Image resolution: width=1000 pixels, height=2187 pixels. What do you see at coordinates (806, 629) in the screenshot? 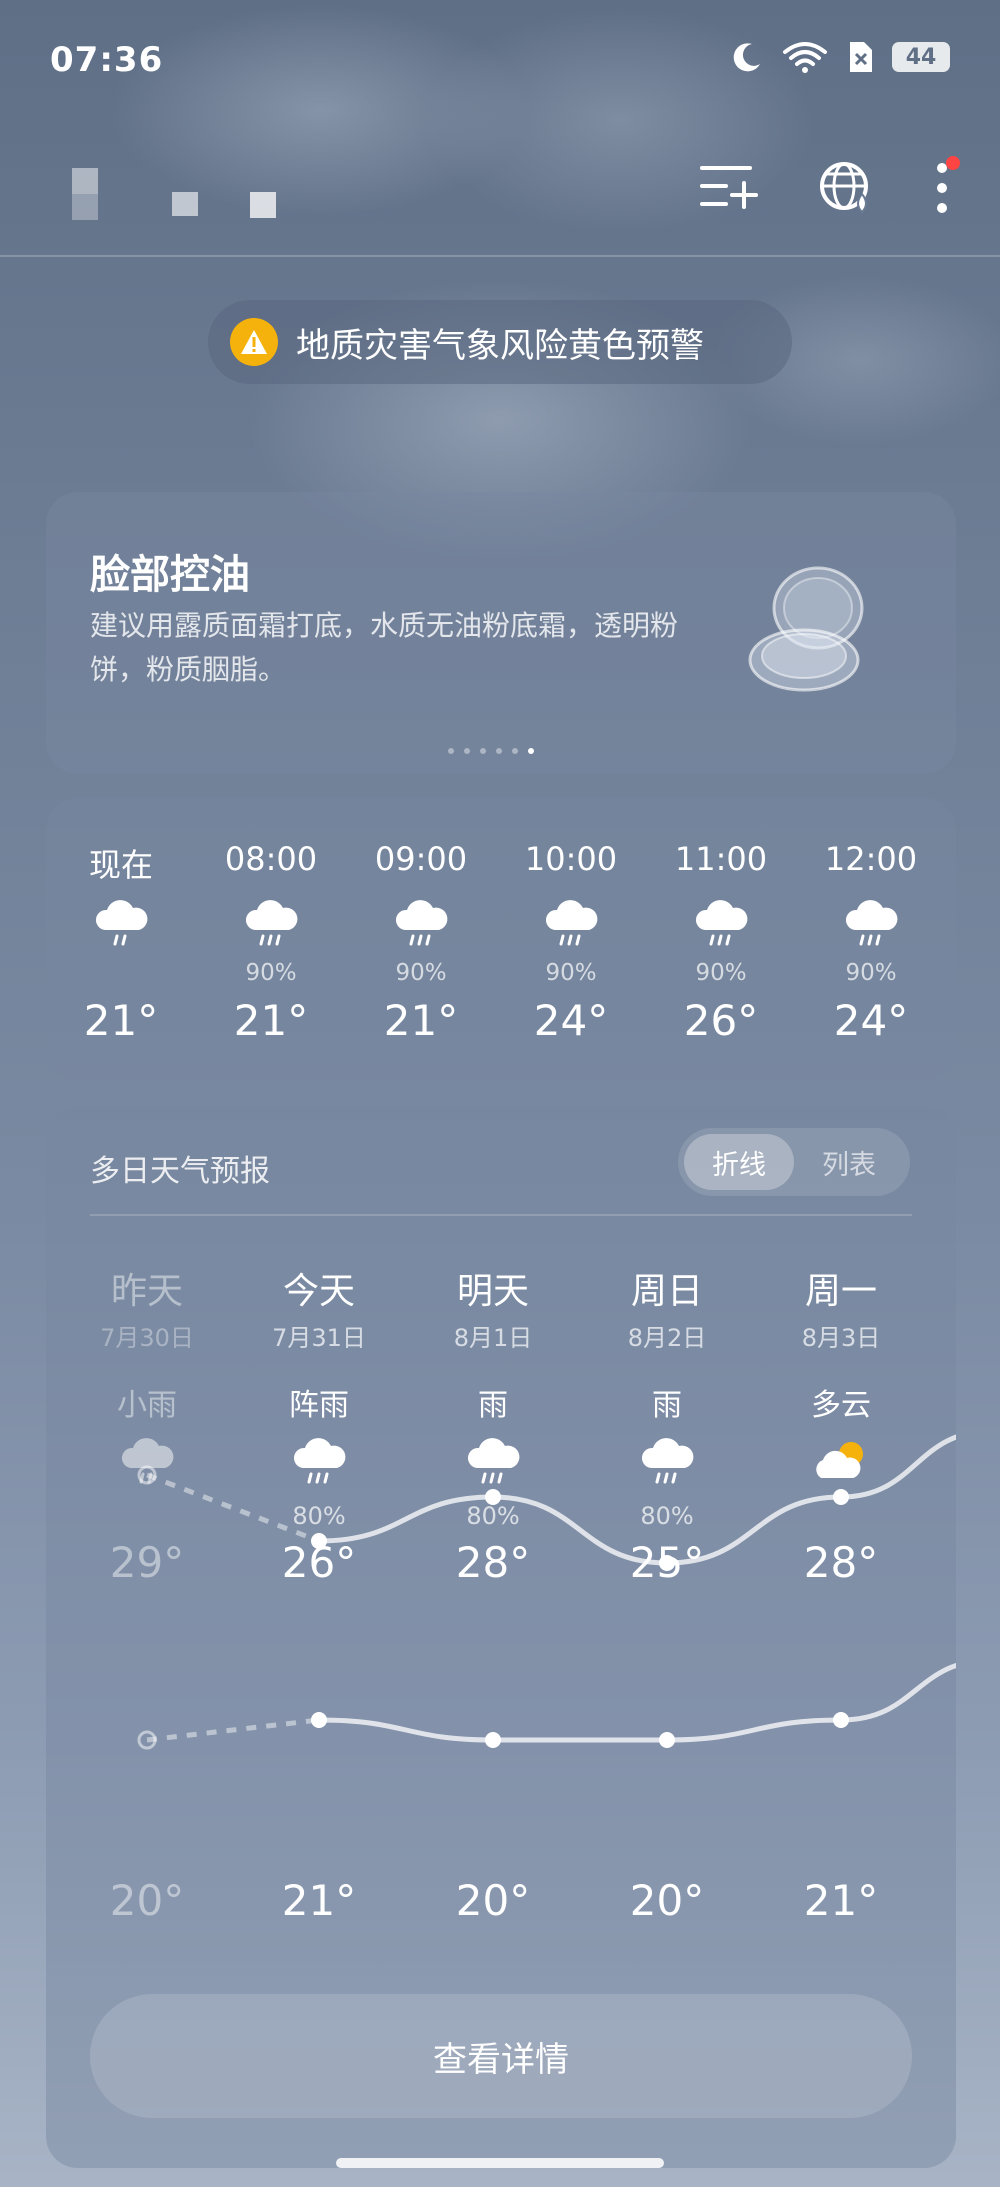
I see `powder-compact-icon` at bounding box center [806, 629].